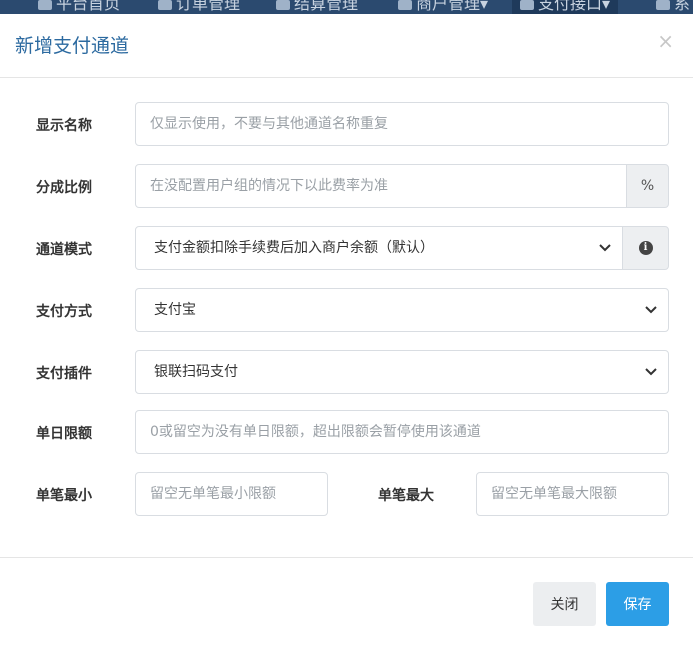 The height and width of the screenshot is (646, 693). I want to click on form-row-share-ratio: 分成比例 %, so click(346, 187).